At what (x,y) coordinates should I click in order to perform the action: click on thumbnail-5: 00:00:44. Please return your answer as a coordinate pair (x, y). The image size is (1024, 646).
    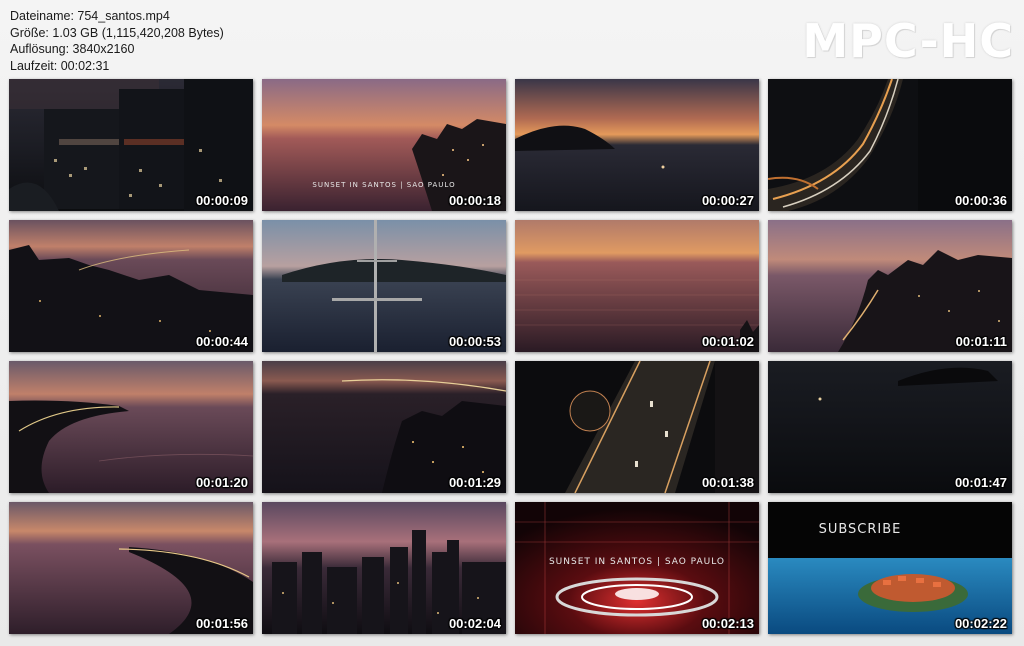
    Looking at the image, I should click on (131, 286).